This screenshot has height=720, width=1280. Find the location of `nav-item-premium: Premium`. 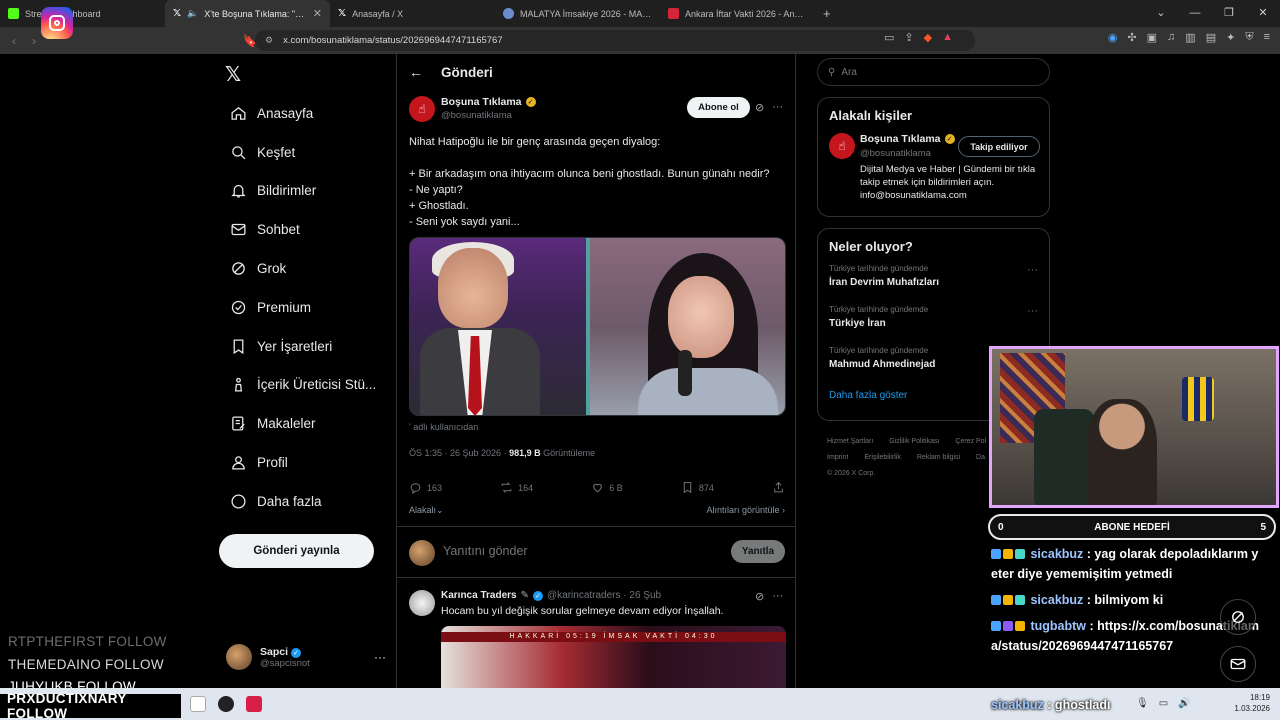

nav-item-premium: Premium is located at coordinates (305, 307).